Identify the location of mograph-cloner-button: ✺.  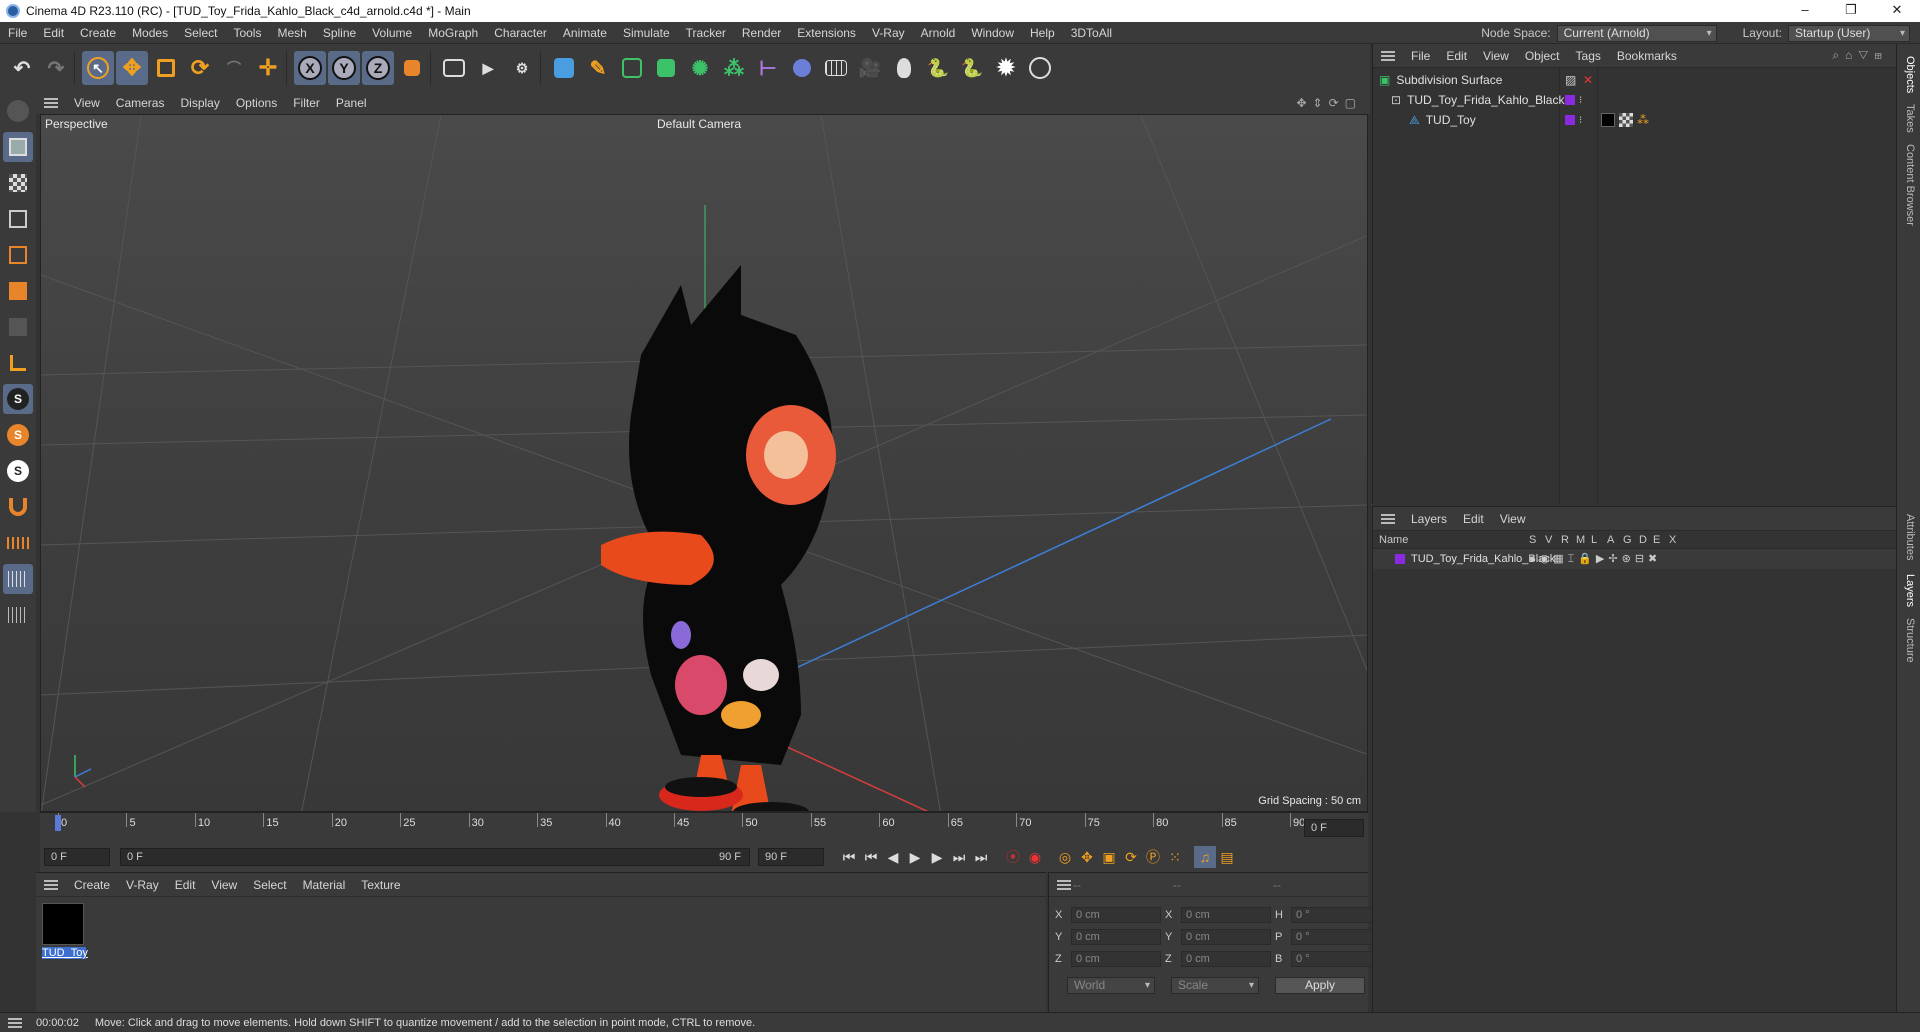
(700, 68).